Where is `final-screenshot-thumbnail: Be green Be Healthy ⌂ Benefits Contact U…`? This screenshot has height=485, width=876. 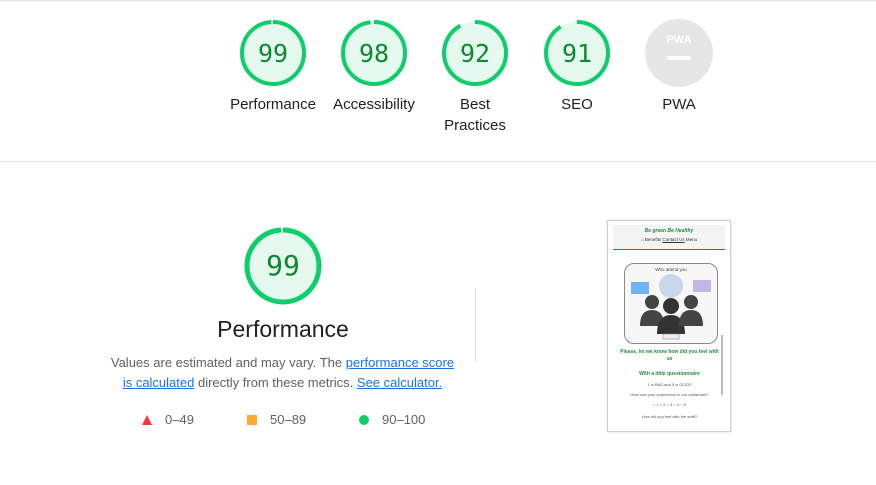
final-screenshot-thumbnail: Be green Be Healthy ⌂ Benefits Contact U… is located at coordinates (669, 326).